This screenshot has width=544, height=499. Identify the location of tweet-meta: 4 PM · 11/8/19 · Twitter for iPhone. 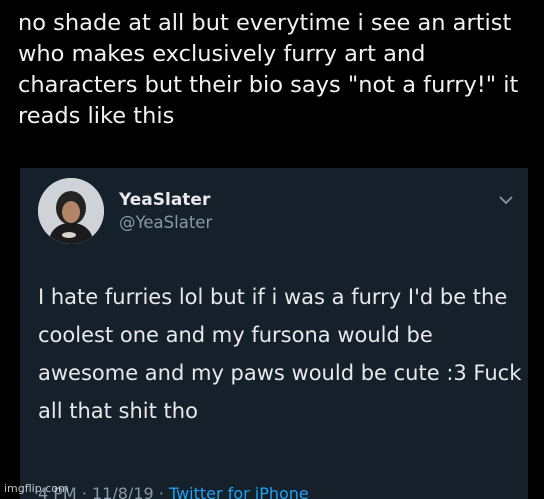
(173, 491).